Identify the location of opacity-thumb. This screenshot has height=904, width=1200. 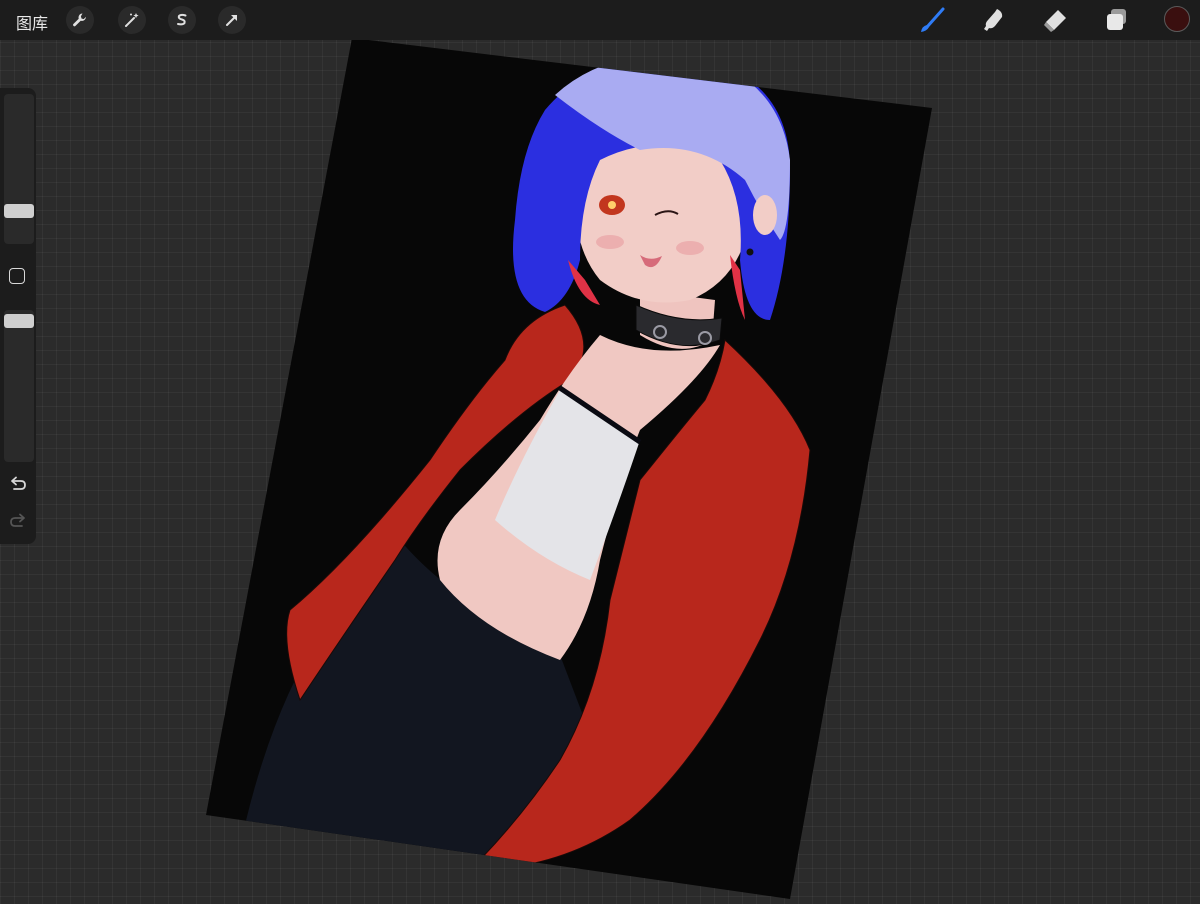
(19, 321).